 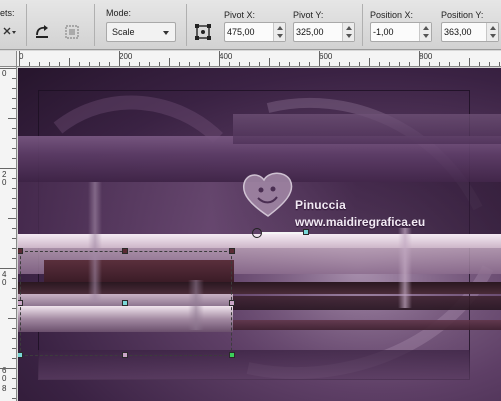 I want to click on rotation-handle, so click(x=306, y=232).